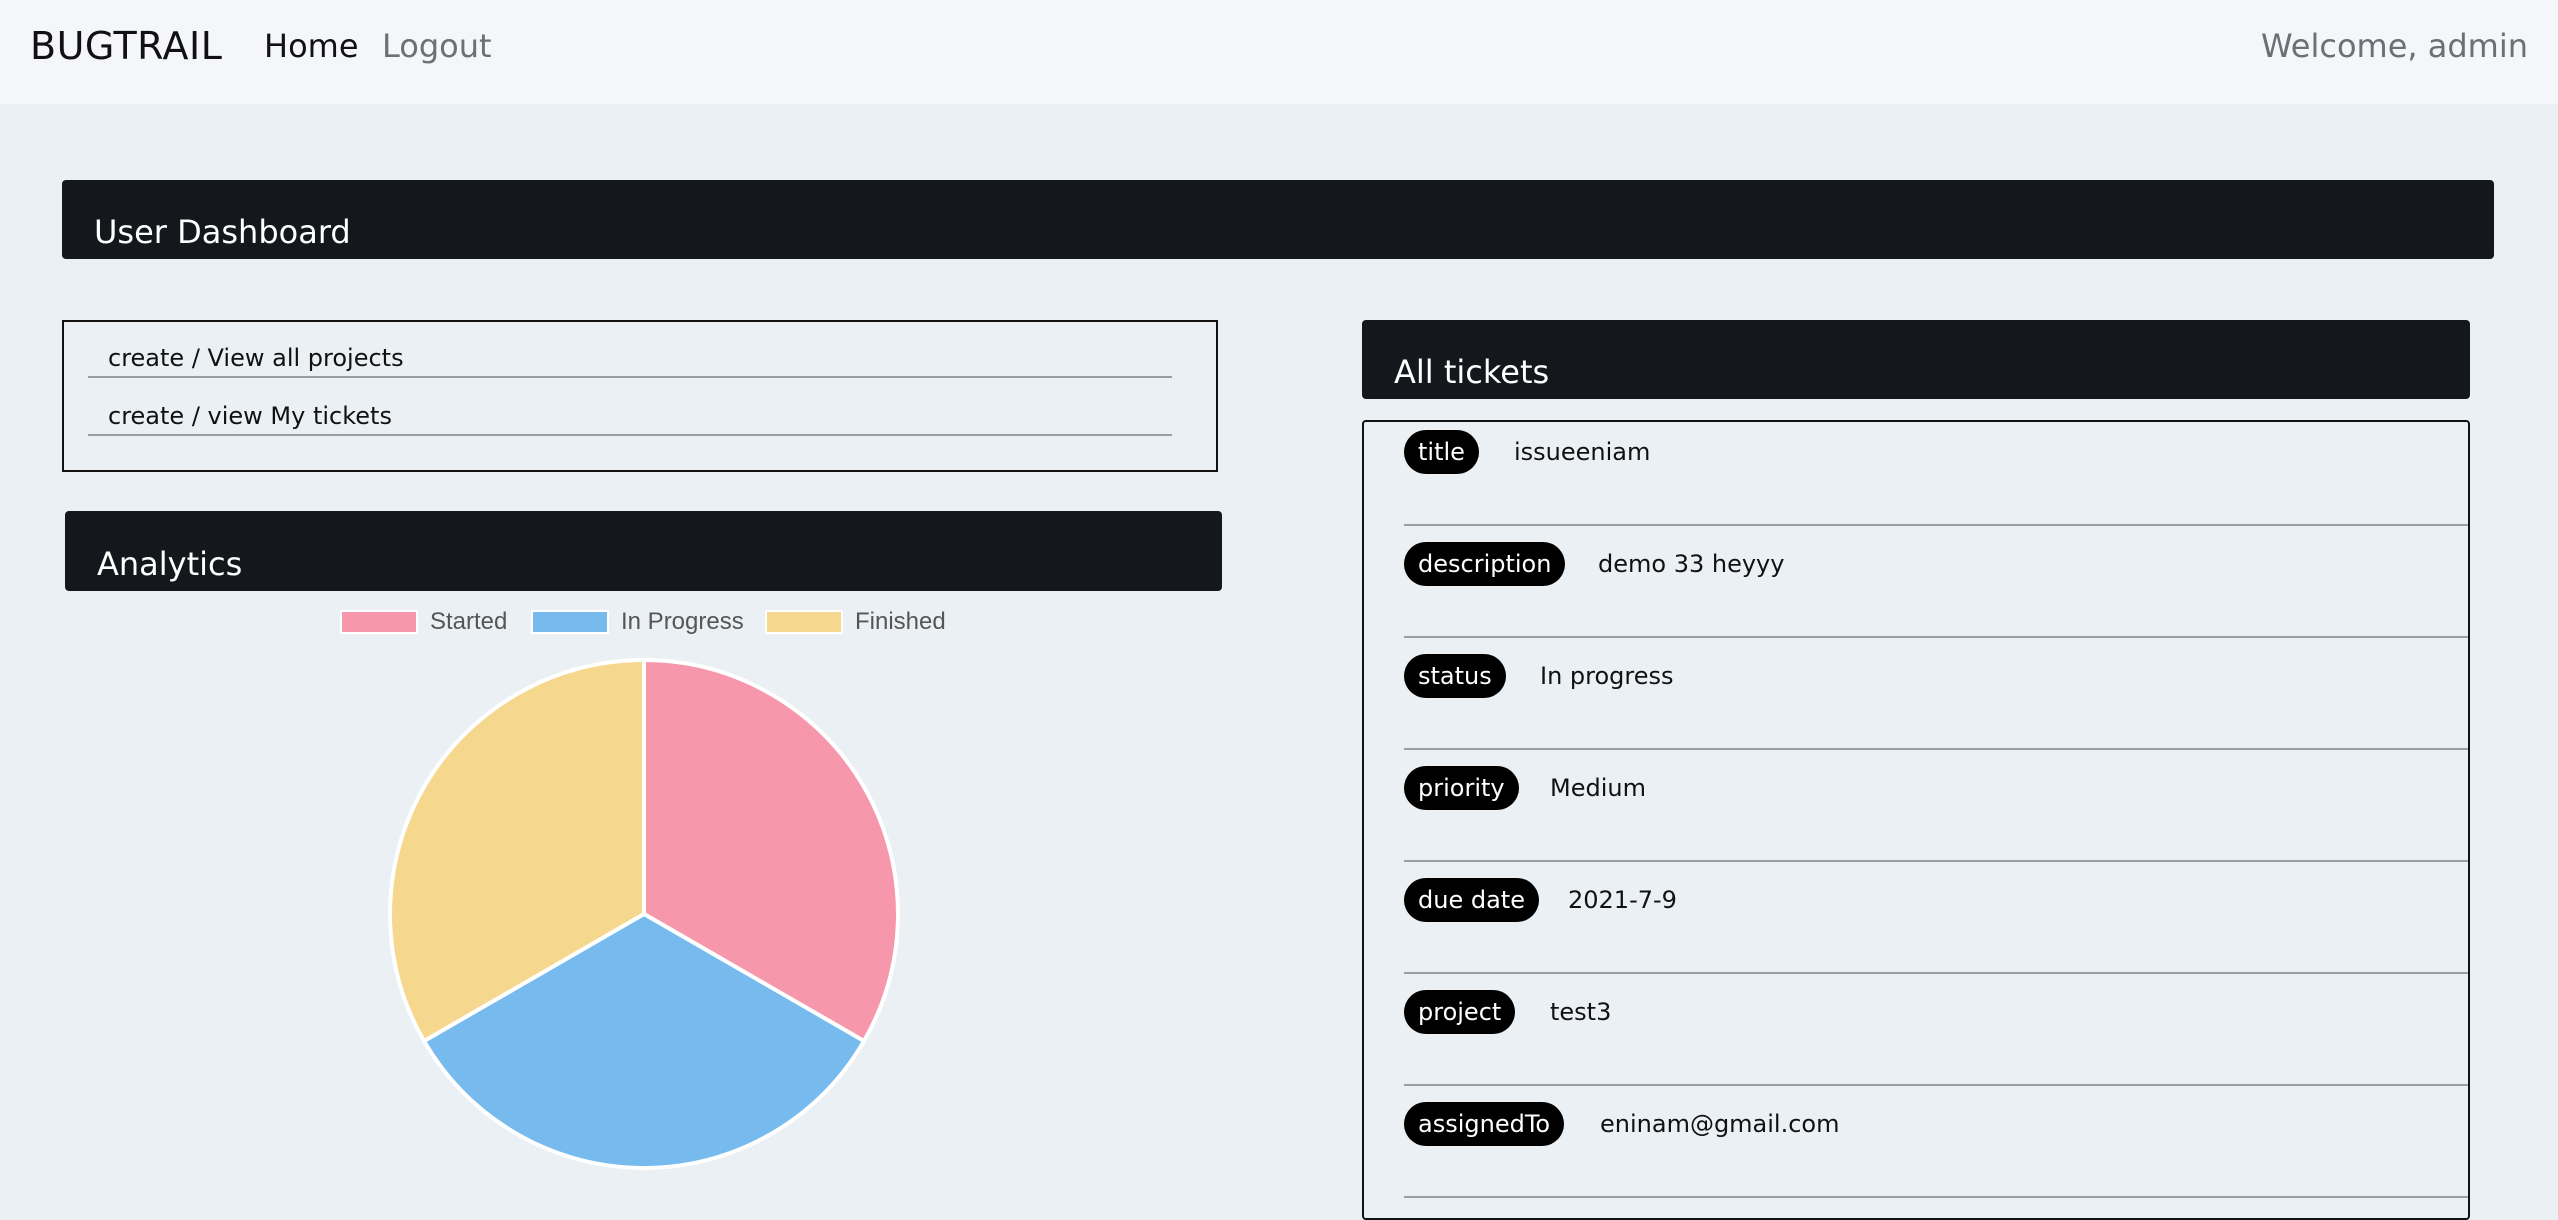 Image resolution: width=2558 pixels, height=1220 pixels. What do you see at coordinates (1278, 219) in the screenshot?
I see `dashboard-header: User Dashboard` at bounding box center [1278, 219].